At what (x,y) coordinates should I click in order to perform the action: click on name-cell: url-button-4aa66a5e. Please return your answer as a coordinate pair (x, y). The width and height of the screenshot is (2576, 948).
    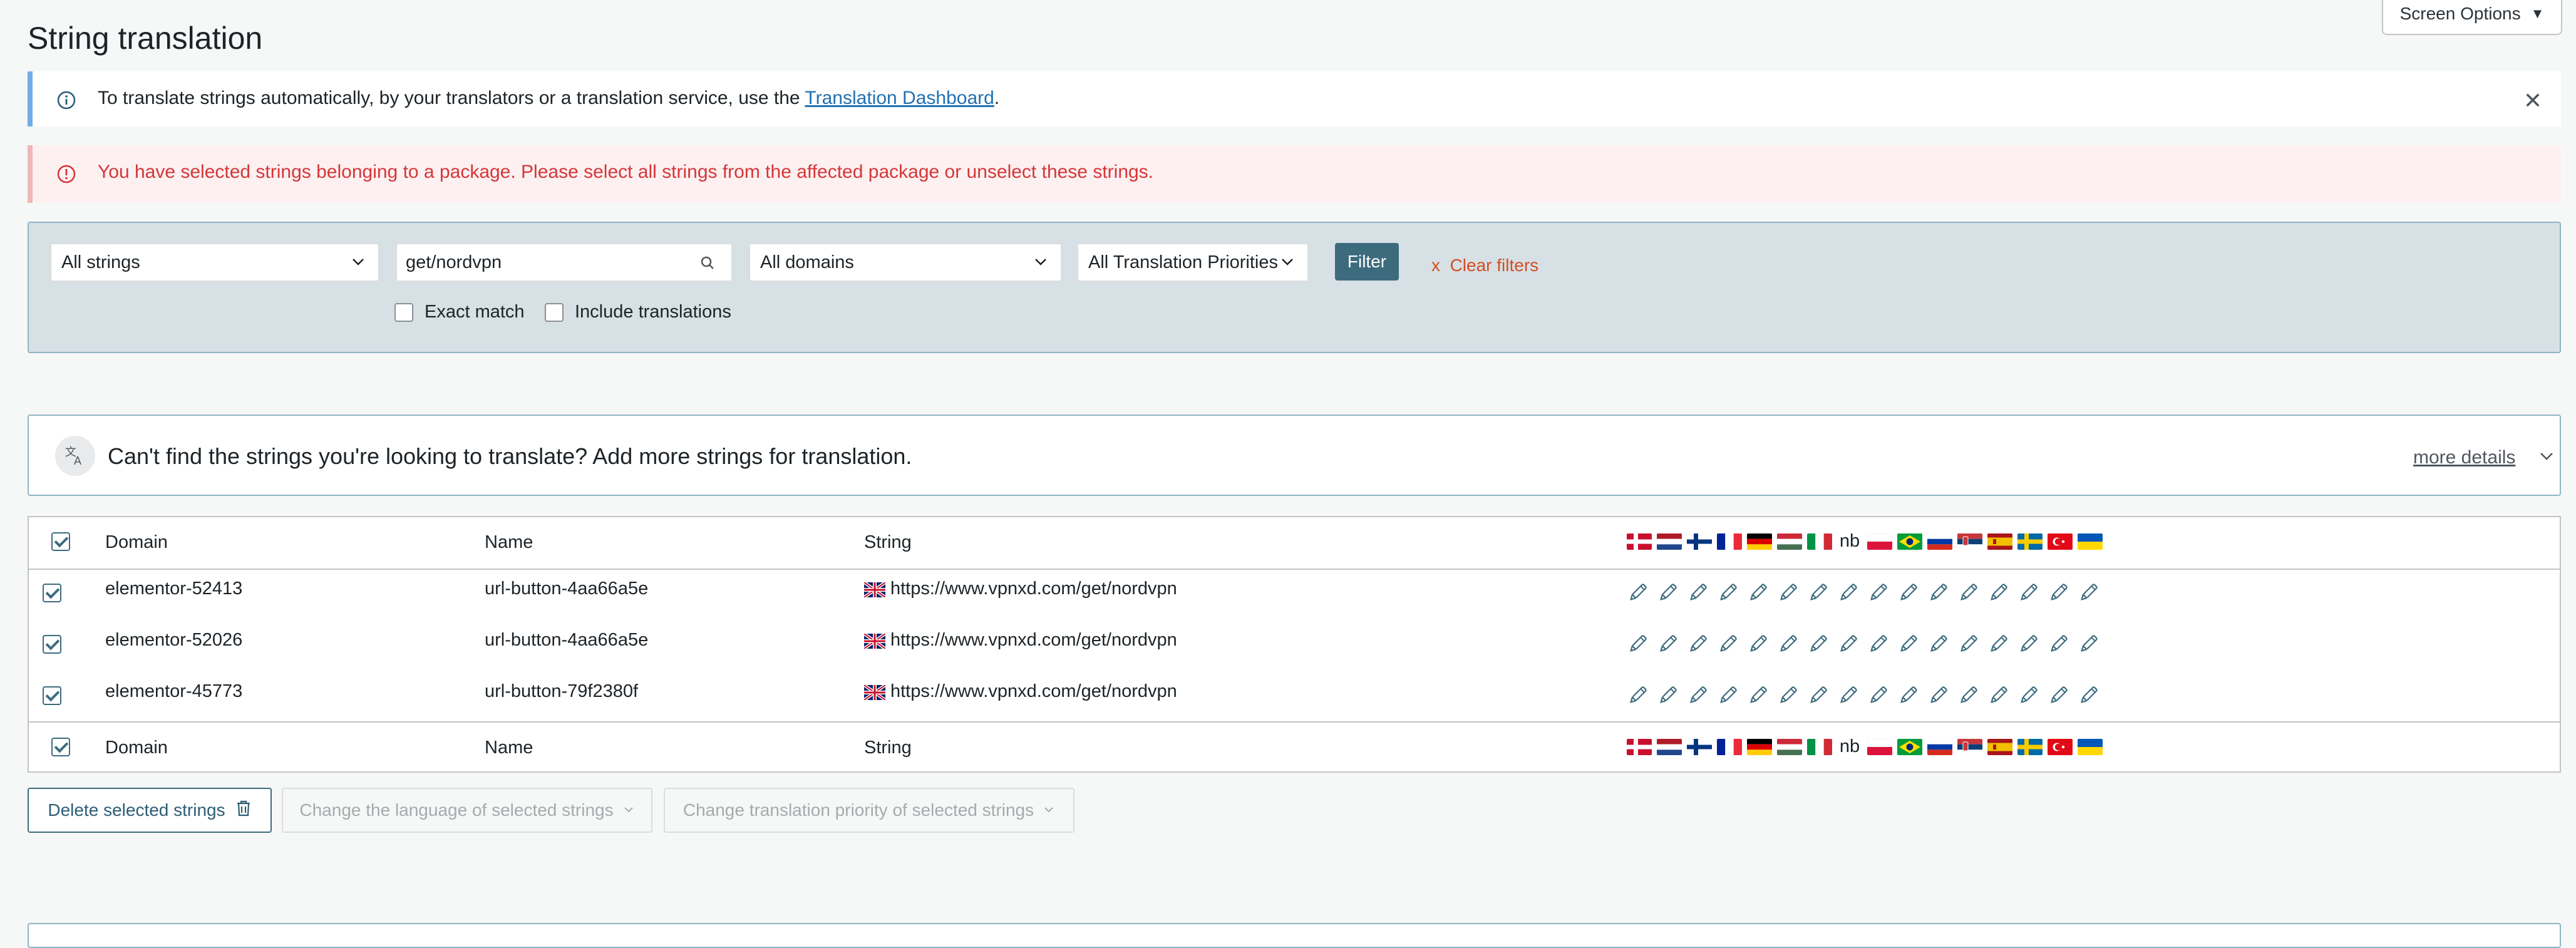
    Looking at the image, I should click on (567, 640).